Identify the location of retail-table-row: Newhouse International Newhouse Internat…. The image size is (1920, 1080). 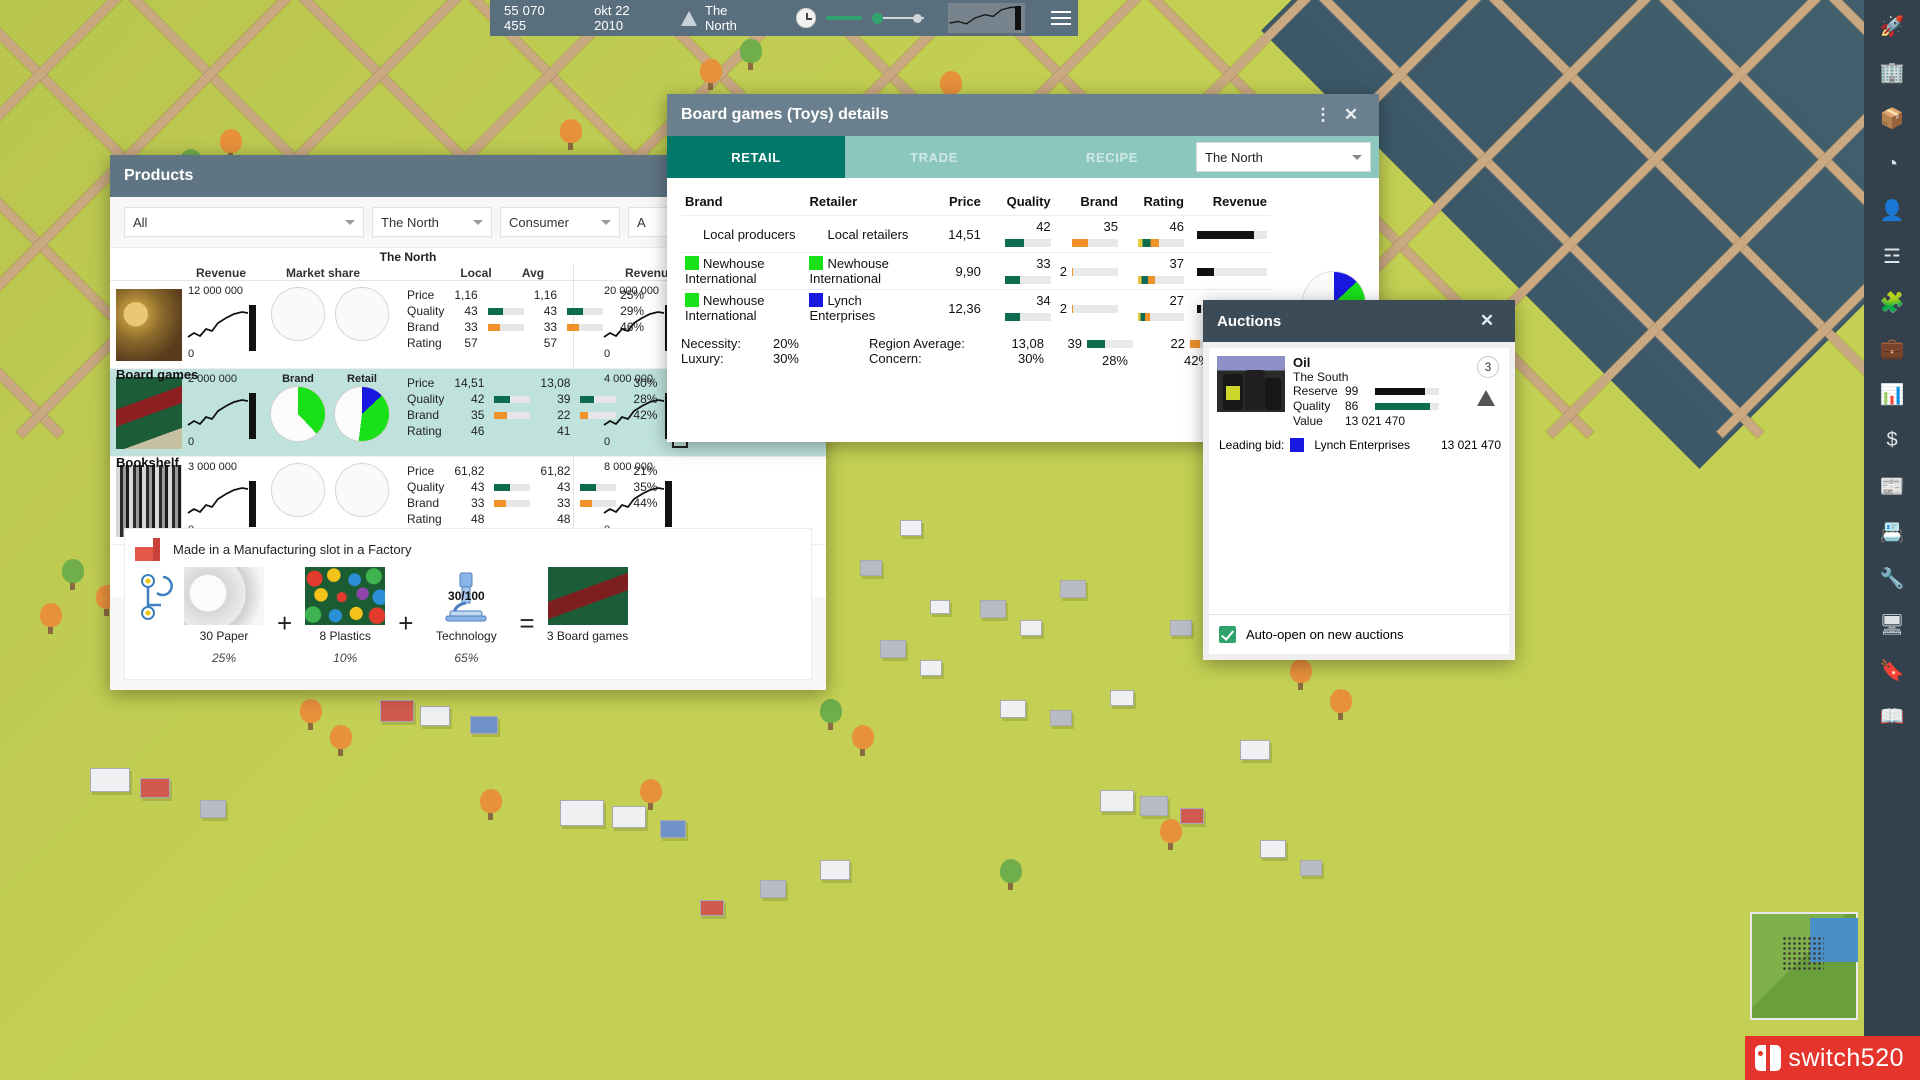
(976, 271).